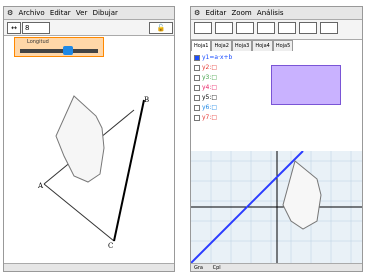 The height and width of the screenshot is (278, 366). I want to click on tab-hoja4: Hoja4, so click(262, 45).